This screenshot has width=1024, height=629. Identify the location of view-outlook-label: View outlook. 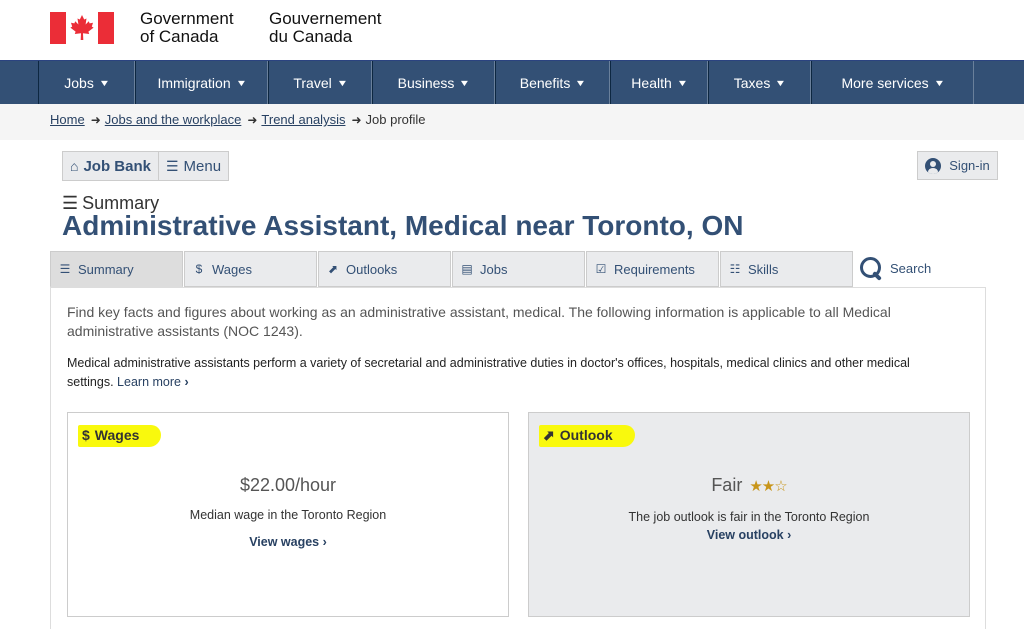
(745, 535).